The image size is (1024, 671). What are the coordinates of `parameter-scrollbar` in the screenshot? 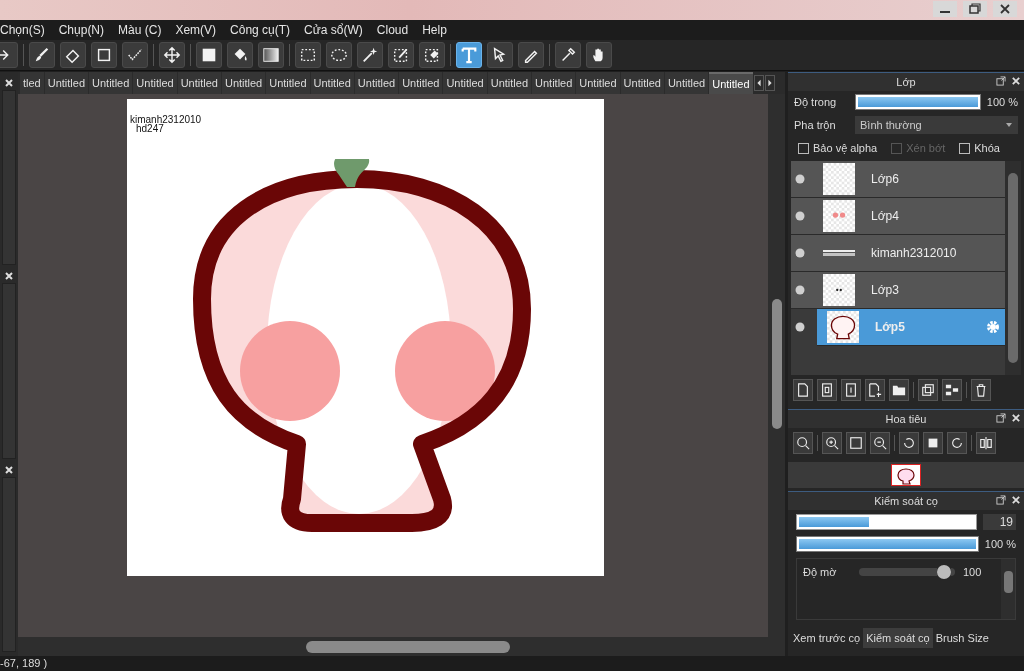 It's located at (1008, 589).